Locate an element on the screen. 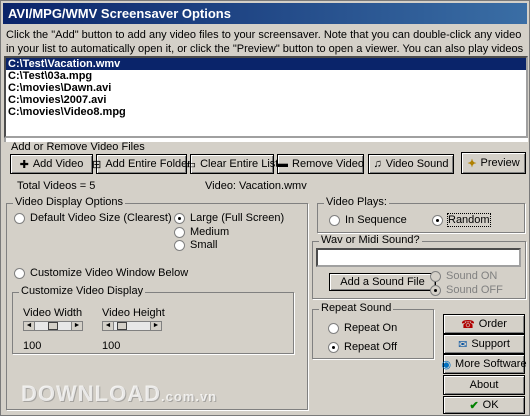  list-item: C:\Test\03a.mpg is located at coordinates (266, 76).